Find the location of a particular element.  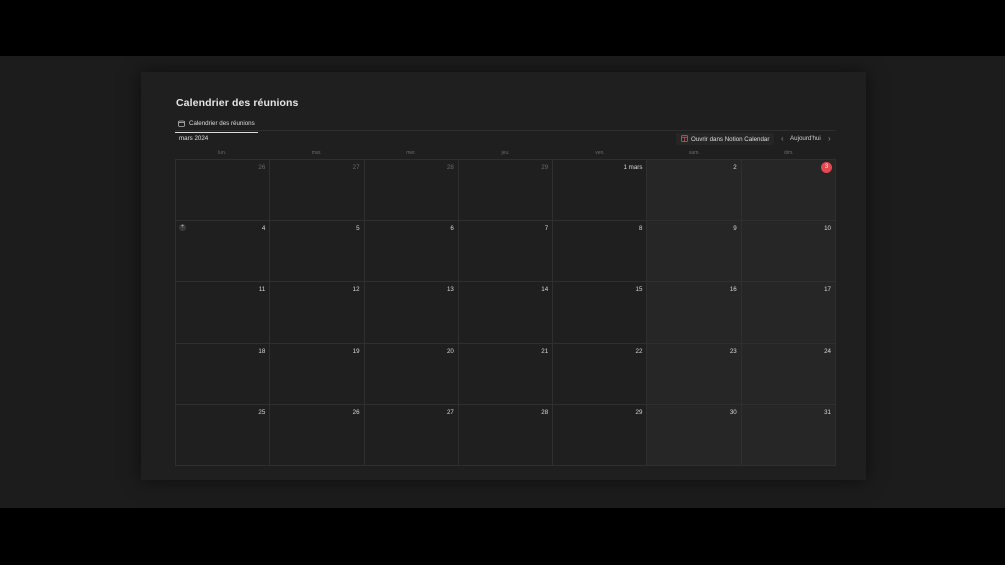

calendar-day-cell: 16 is located at coordinates (694, 313).